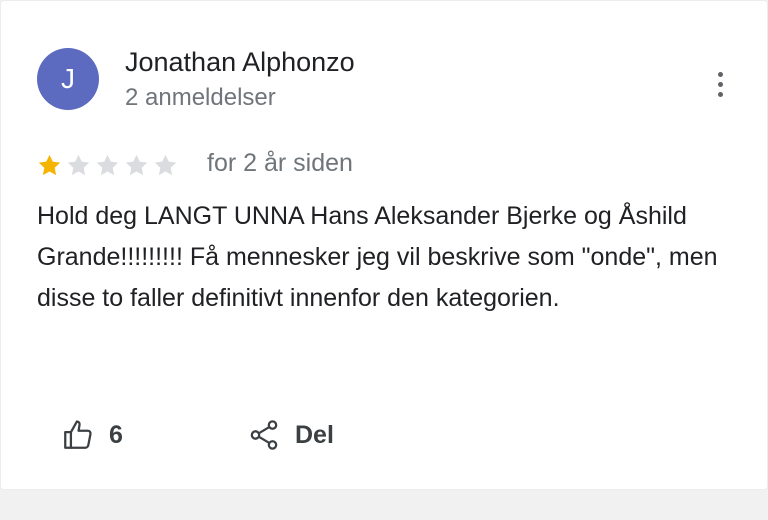 The image size is (768, 520). Describe the element at coordinates (49, 165) in the screenshot. I see `star-filled-icon` at that location.